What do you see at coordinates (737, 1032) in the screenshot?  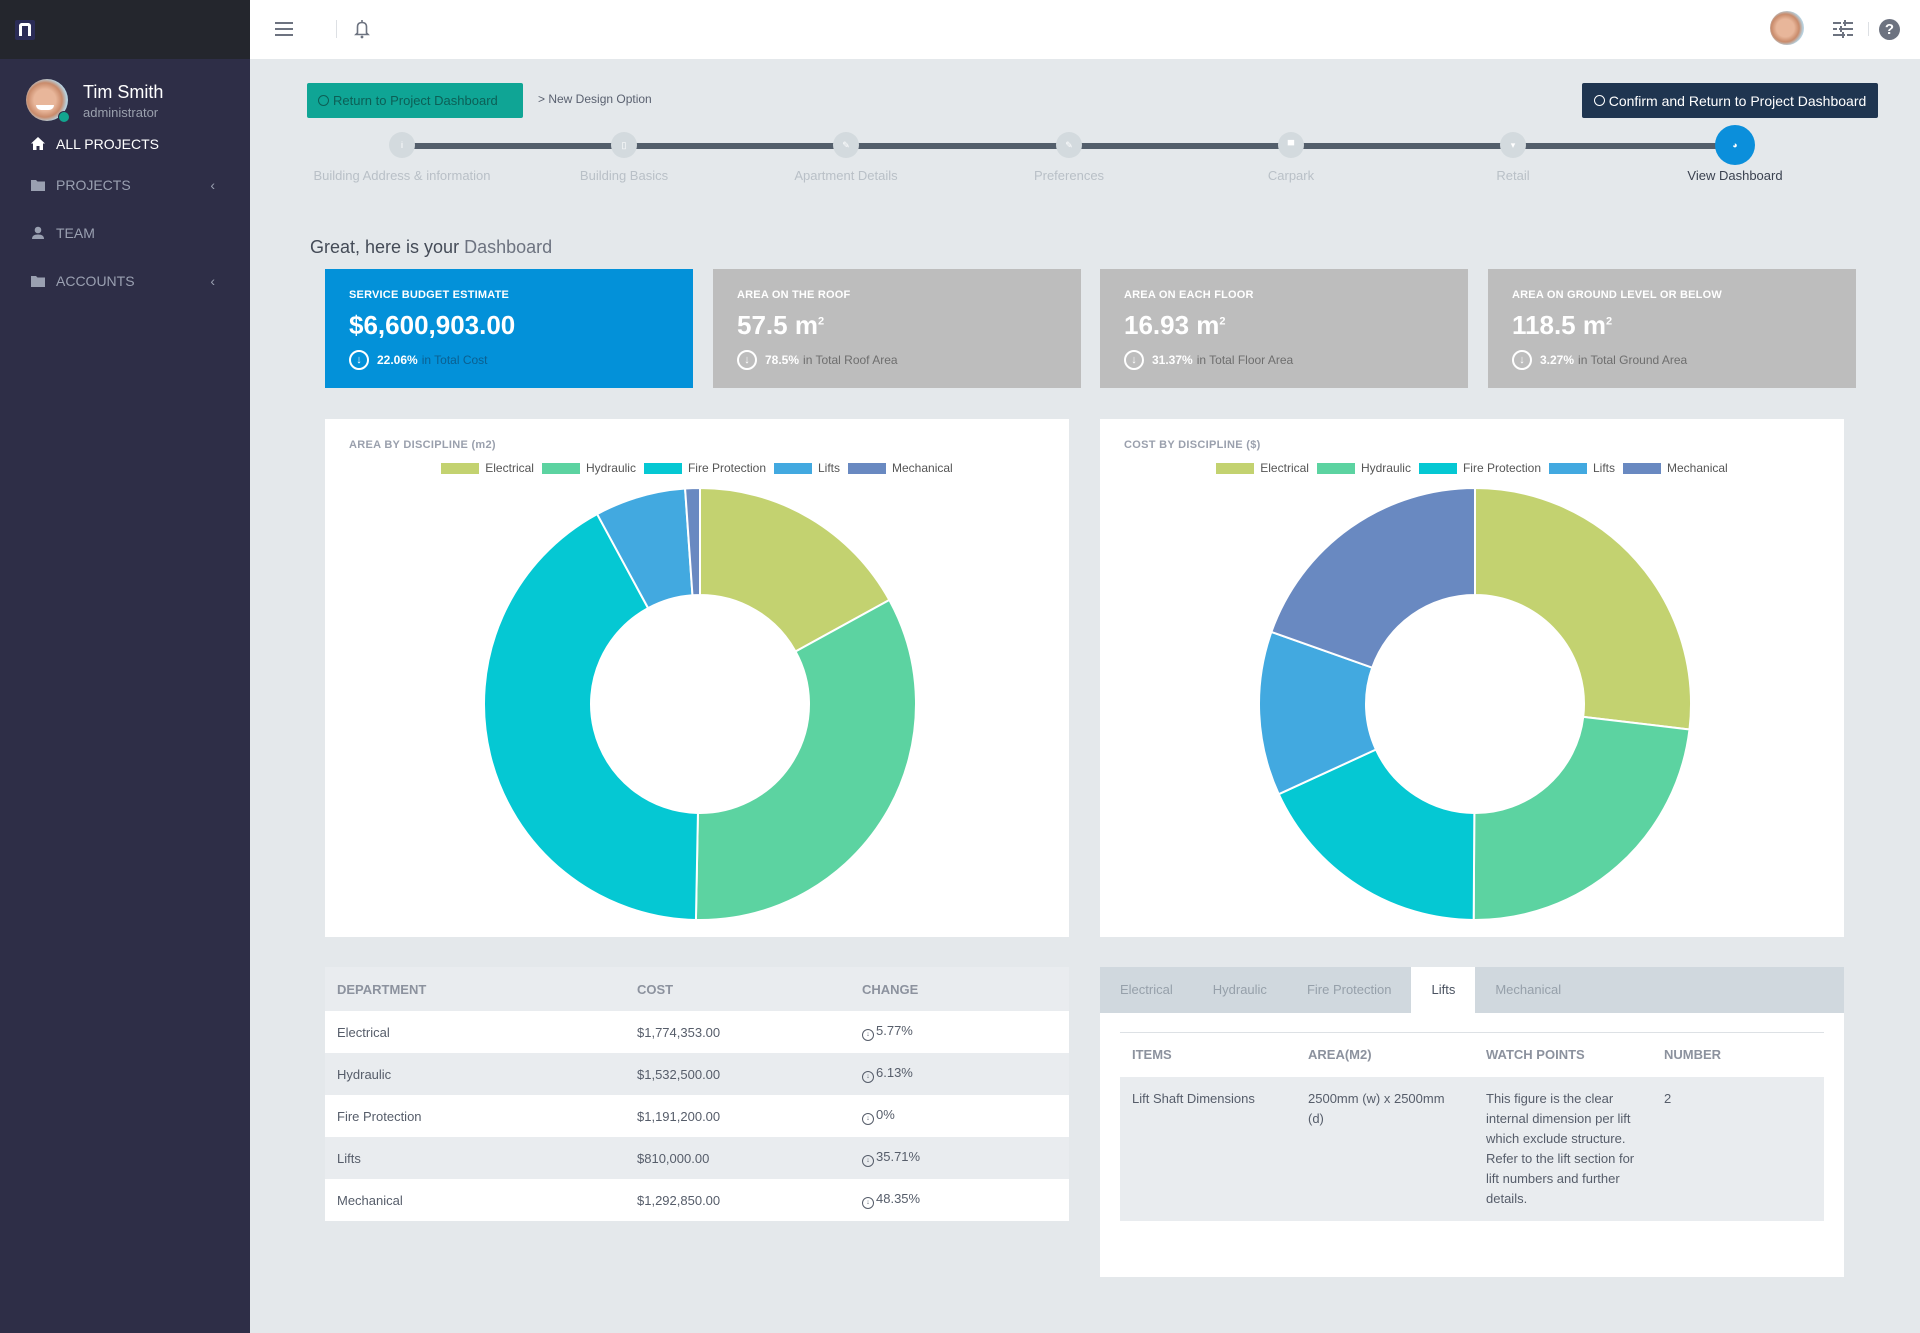 I see `cost-cell: $1,774,353.00` at bounding box center [737, 1032].